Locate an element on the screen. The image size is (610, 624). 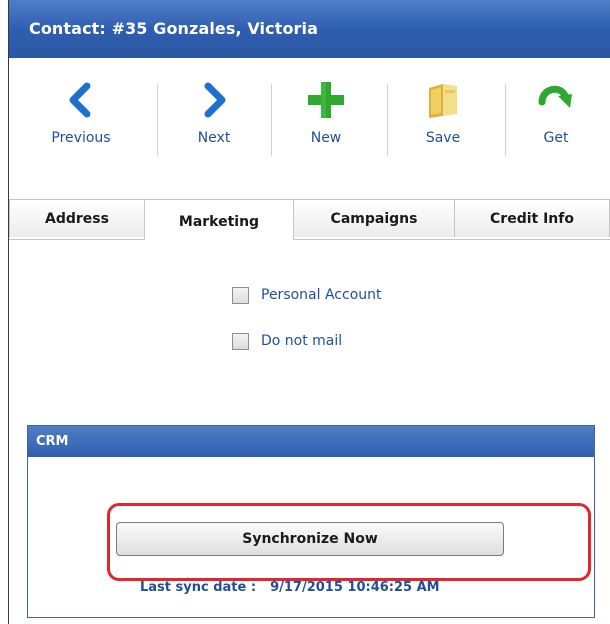
save-button: Save is located at coordinates (443, 120).